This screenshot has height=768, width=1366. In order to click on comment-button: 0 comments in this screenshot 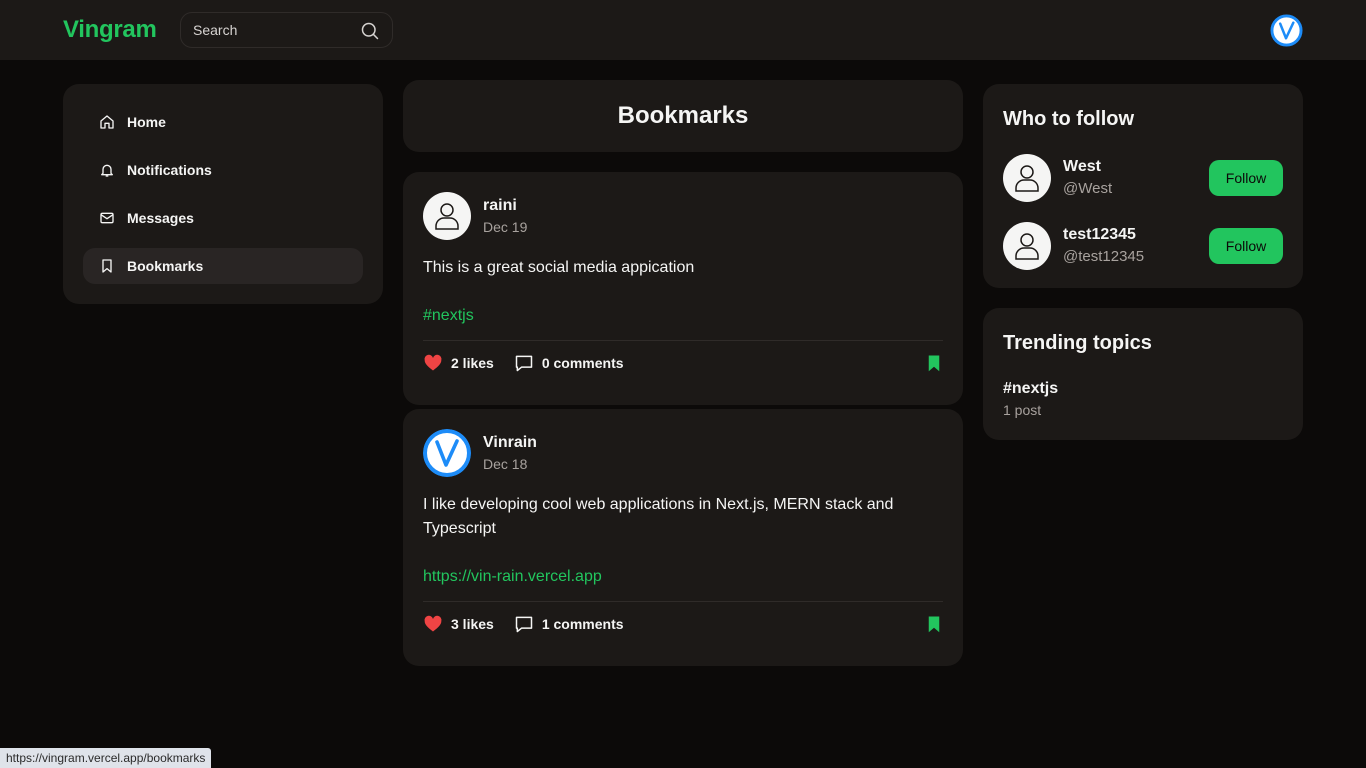, I will do `click(569, 363)`.